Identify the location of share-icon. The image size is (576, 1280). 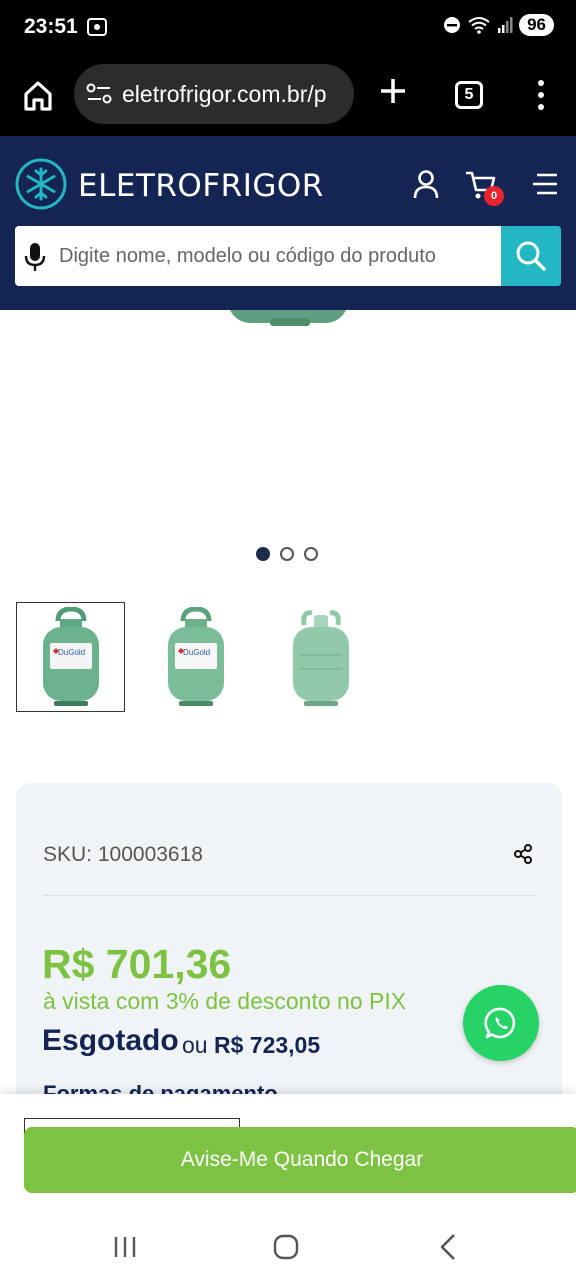
(523, 854).